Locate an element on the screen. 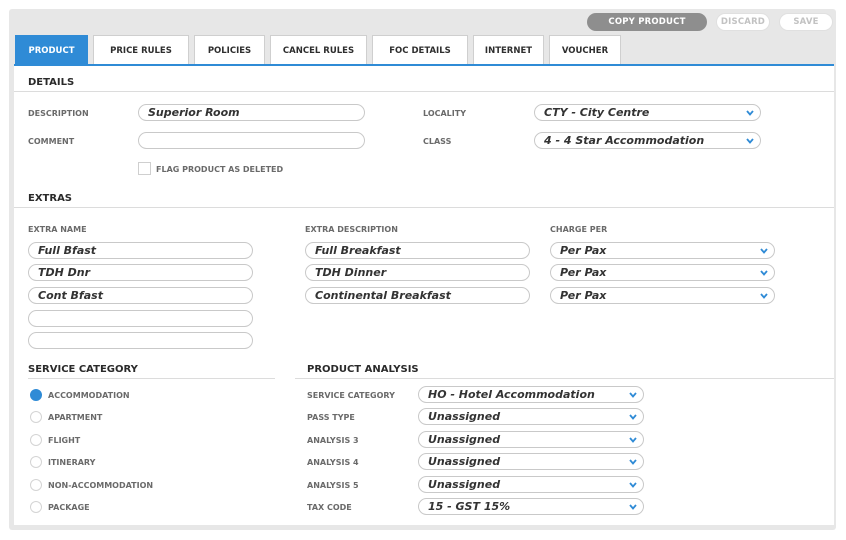  radio-label: APARTMENT is located at coordinates (75, 417).